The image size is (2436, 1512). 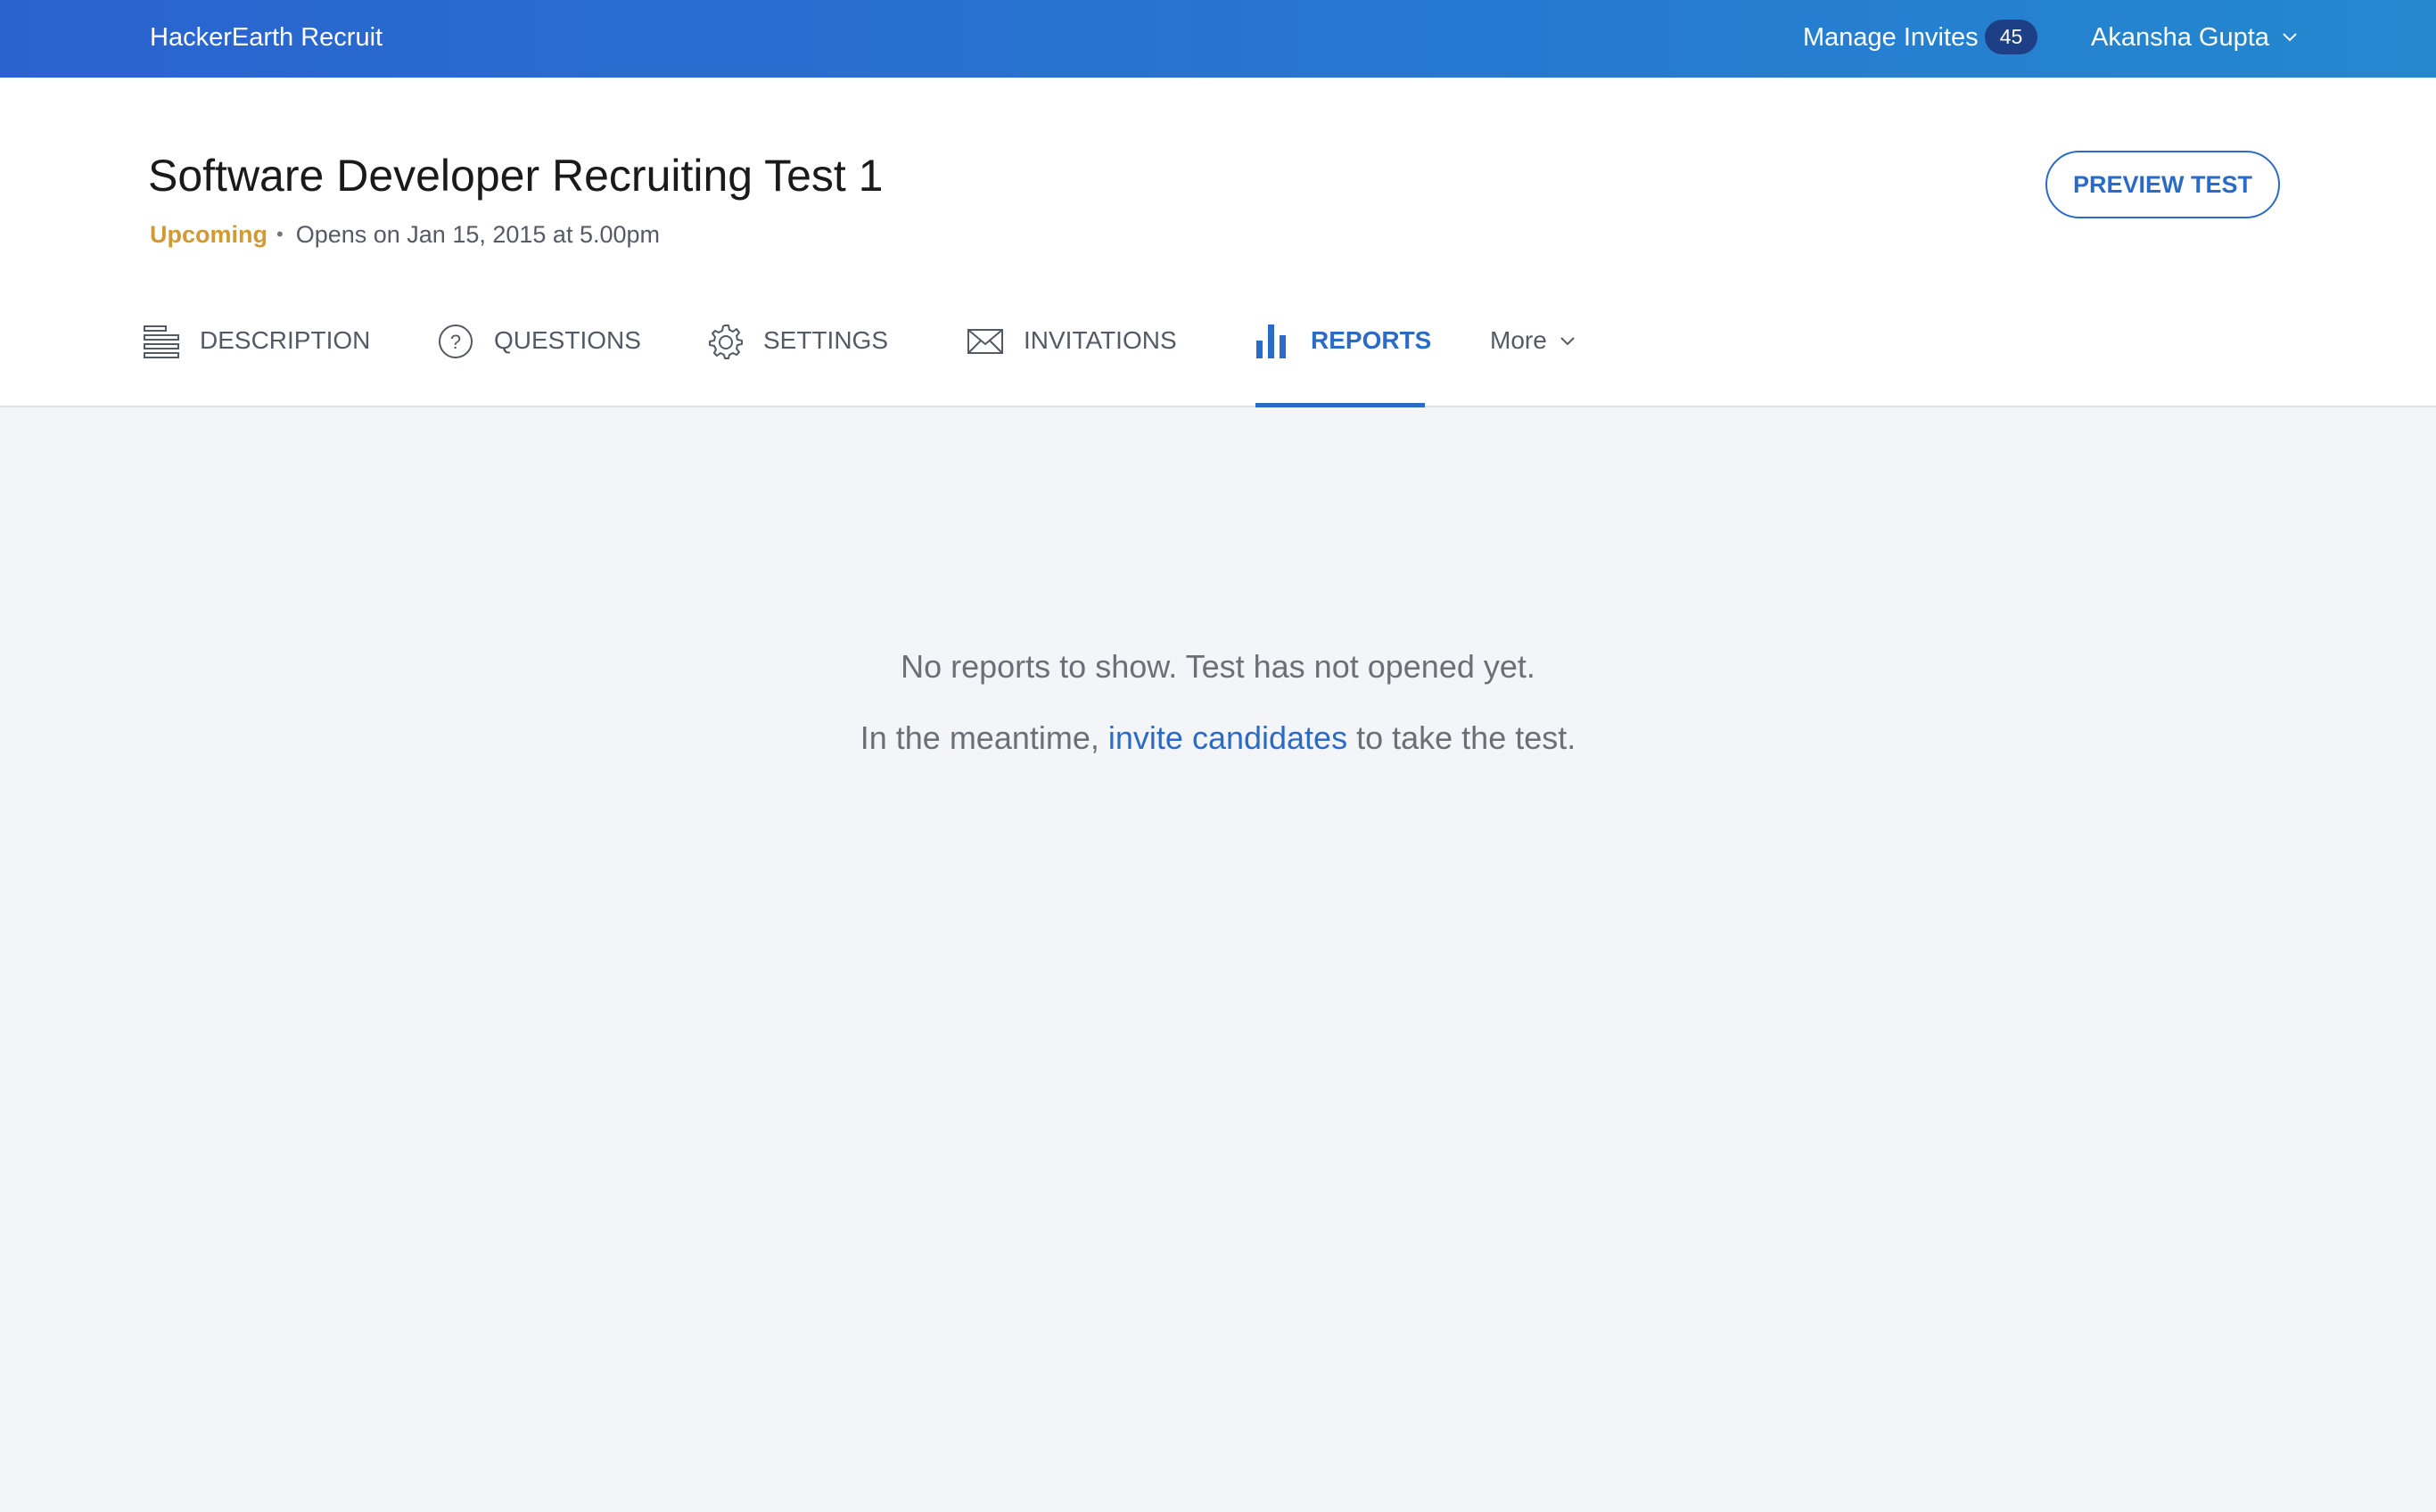 What do you see at coordinates (1891, 37) in the screenshot?
I see `manage-invites-link: Manage Invites` at bounding box center [1891, 37].